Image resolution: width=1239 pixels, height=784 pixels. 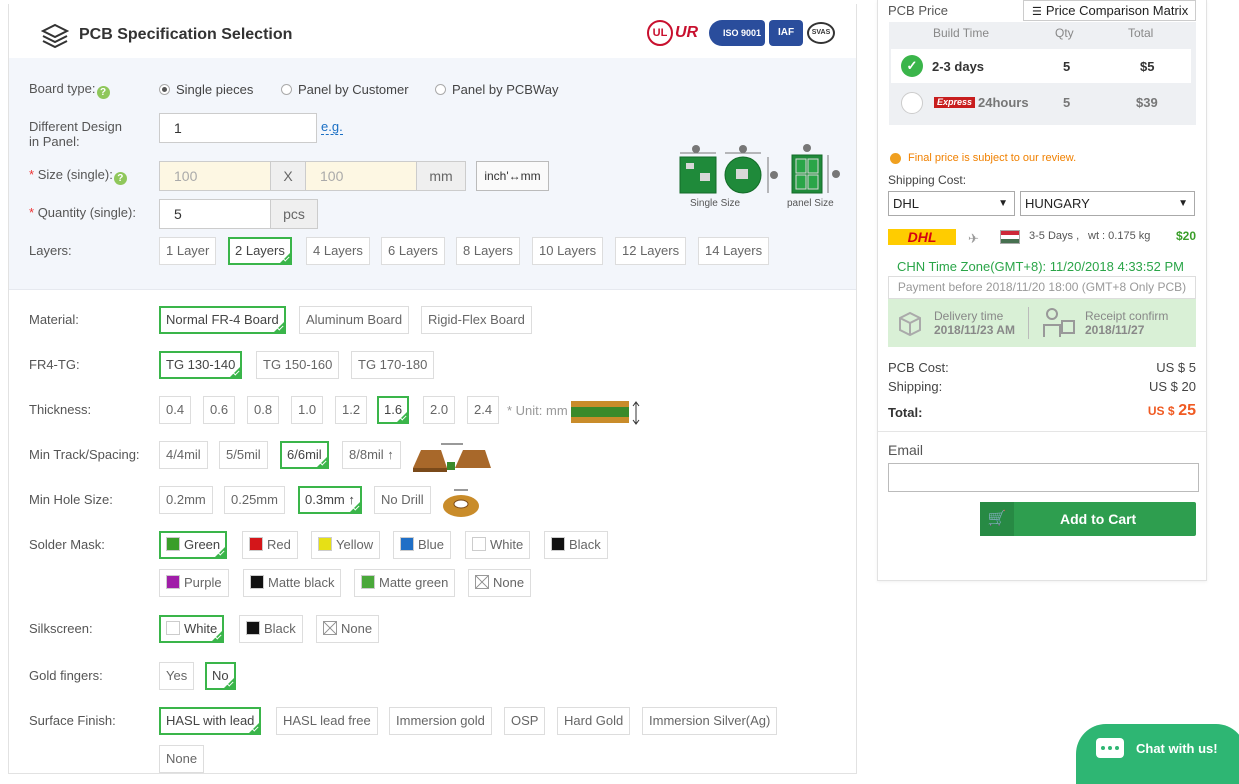 What do you see at coordinates (215, 176) in the screenshot?
I see `size-width-input: 100` at bounding box center [215, 176].